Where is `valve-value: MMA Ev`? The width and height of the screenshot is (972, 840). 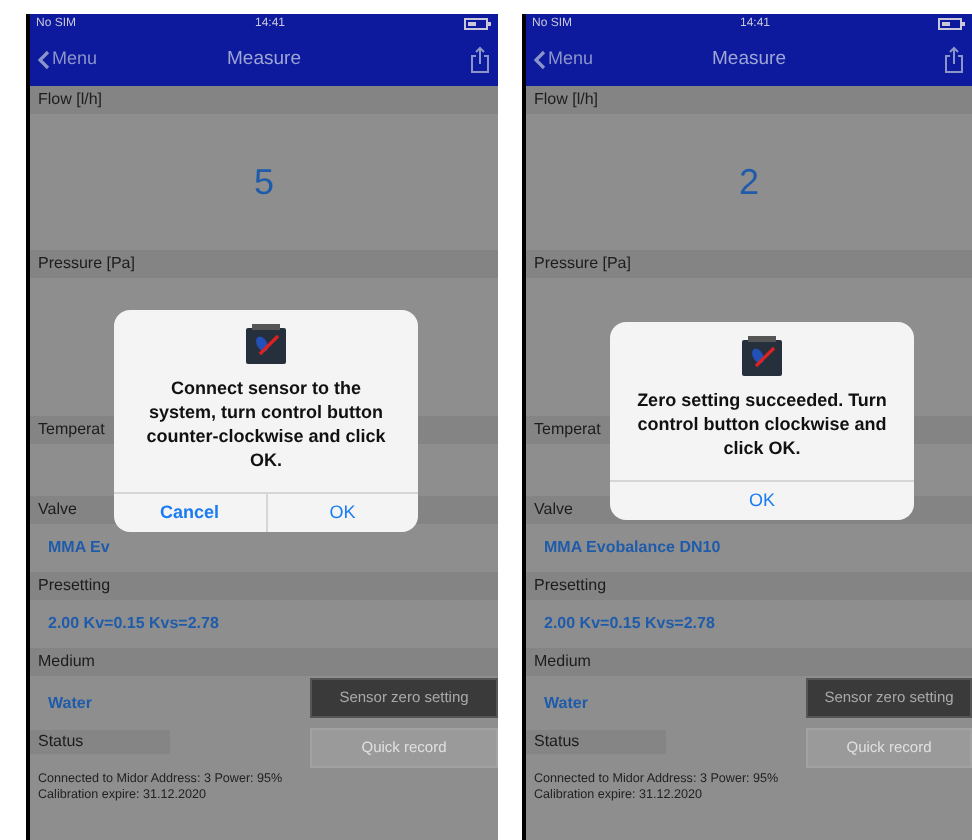 valve-value: MMA Ev is located at coordinates (79, 548).